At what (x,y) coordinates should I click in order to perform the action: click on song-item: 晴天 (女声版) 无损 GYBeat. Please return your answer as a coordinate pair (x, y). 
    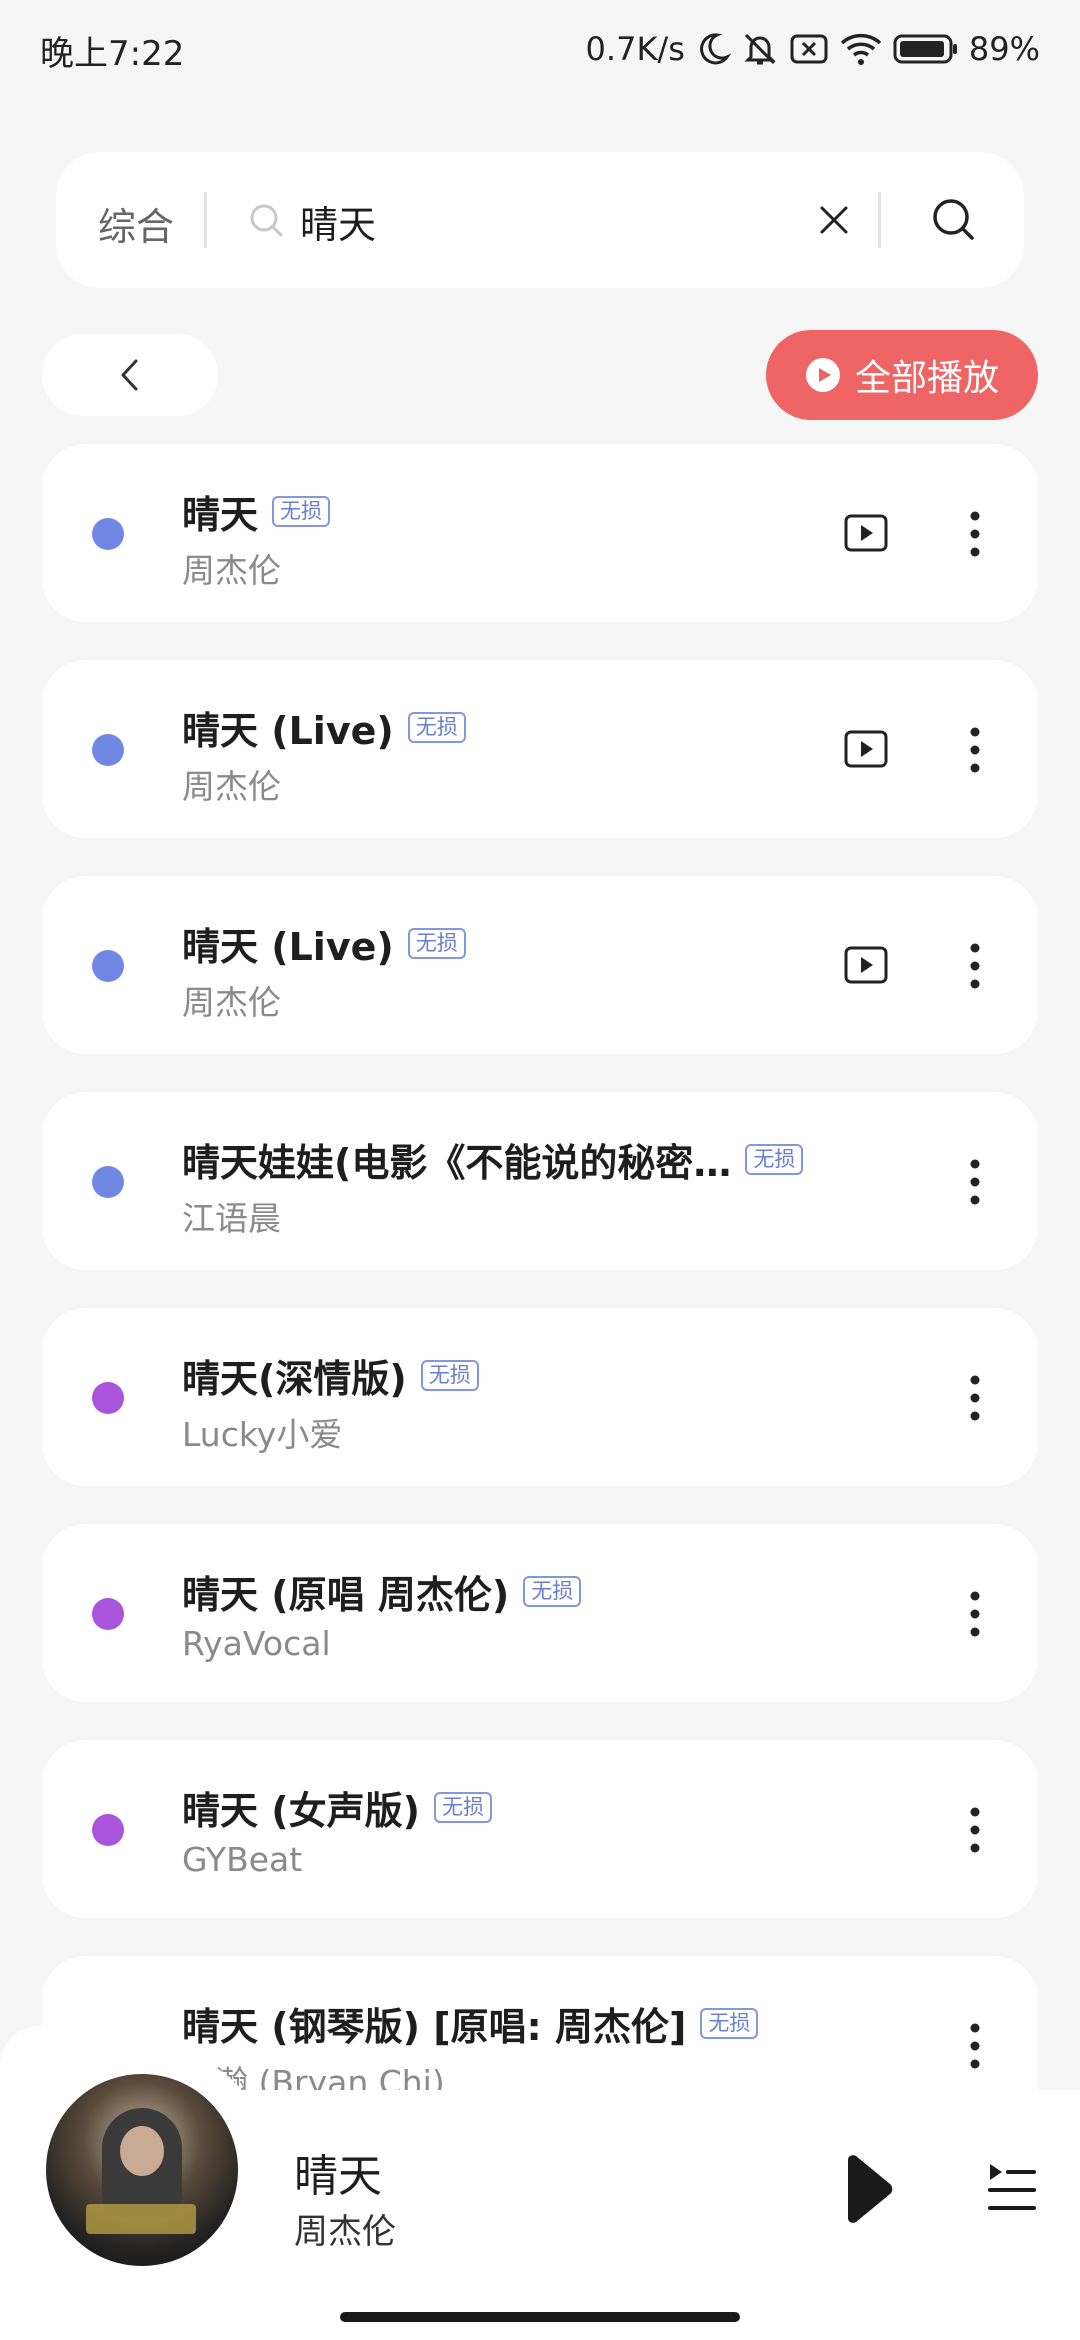
    Looking at the image, I should click on (540, 1829).